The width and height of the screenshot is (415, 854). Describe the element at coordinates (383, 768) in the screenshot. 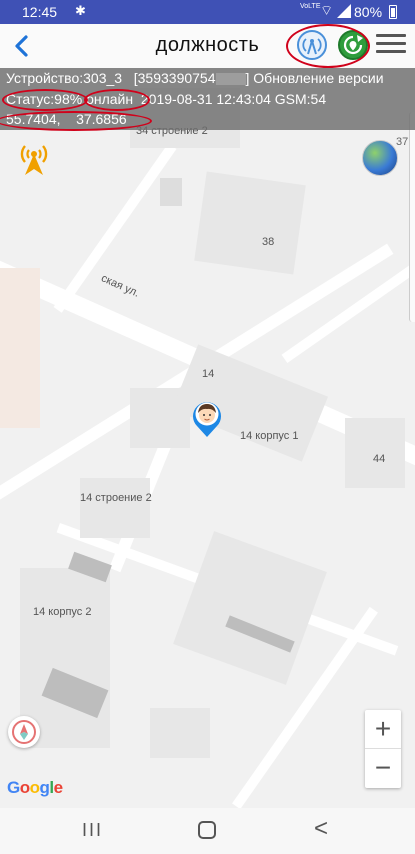

I see `zoom-out-button: −` at that location.